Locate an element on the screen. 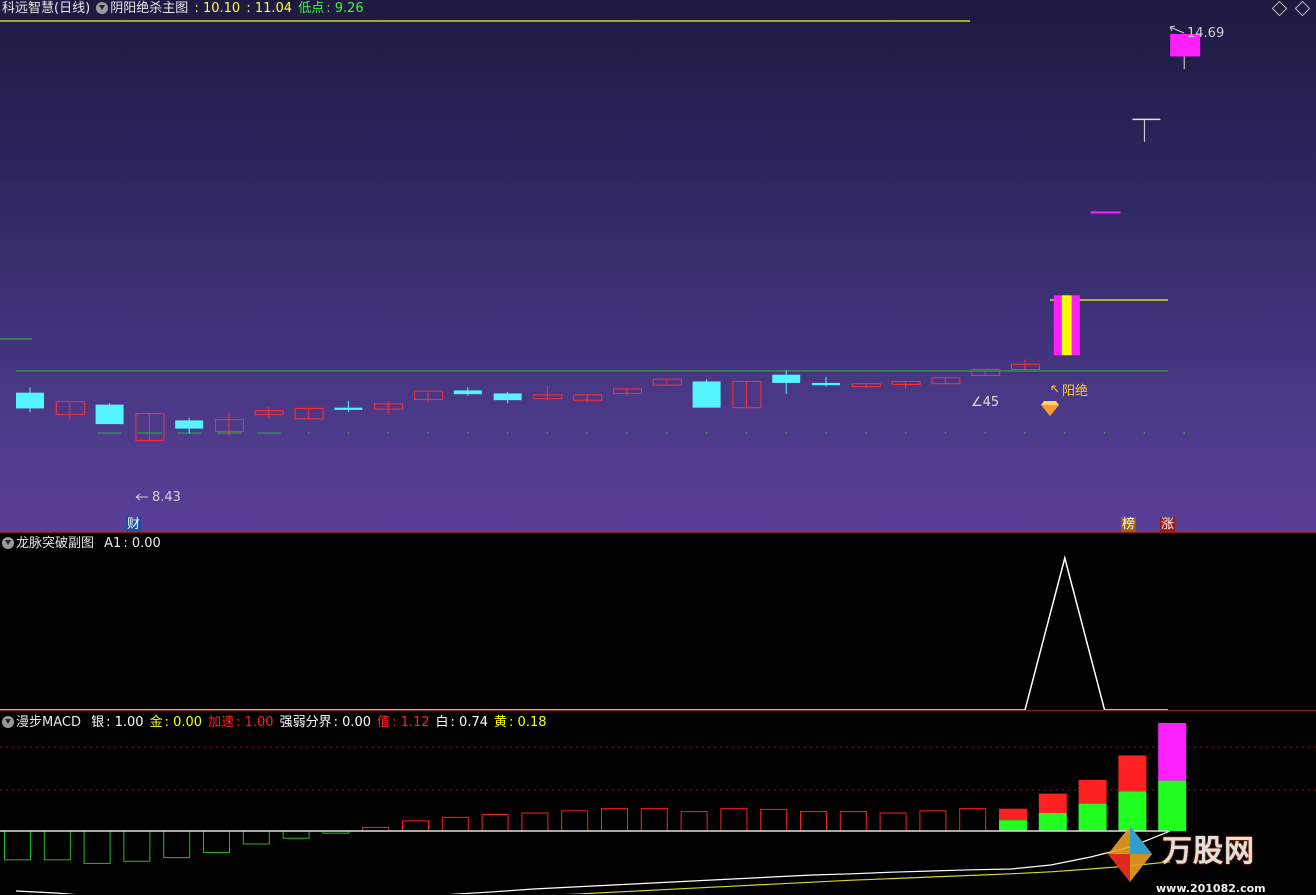 This screenshot has width=1316, height=895. macd-legend-value: : 1.12 is located at coordinates (411, 722).